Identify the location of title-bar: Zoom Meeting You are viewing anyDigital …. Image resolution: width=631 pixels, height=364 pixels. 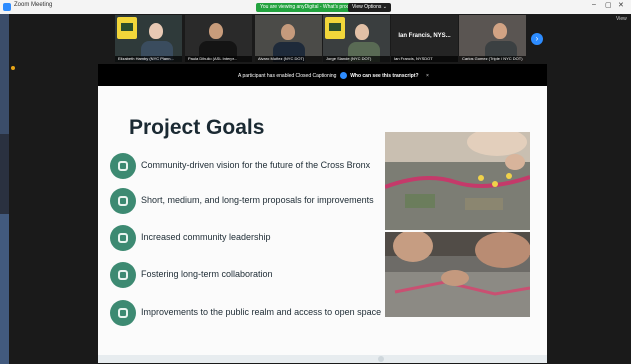
(315, 7).